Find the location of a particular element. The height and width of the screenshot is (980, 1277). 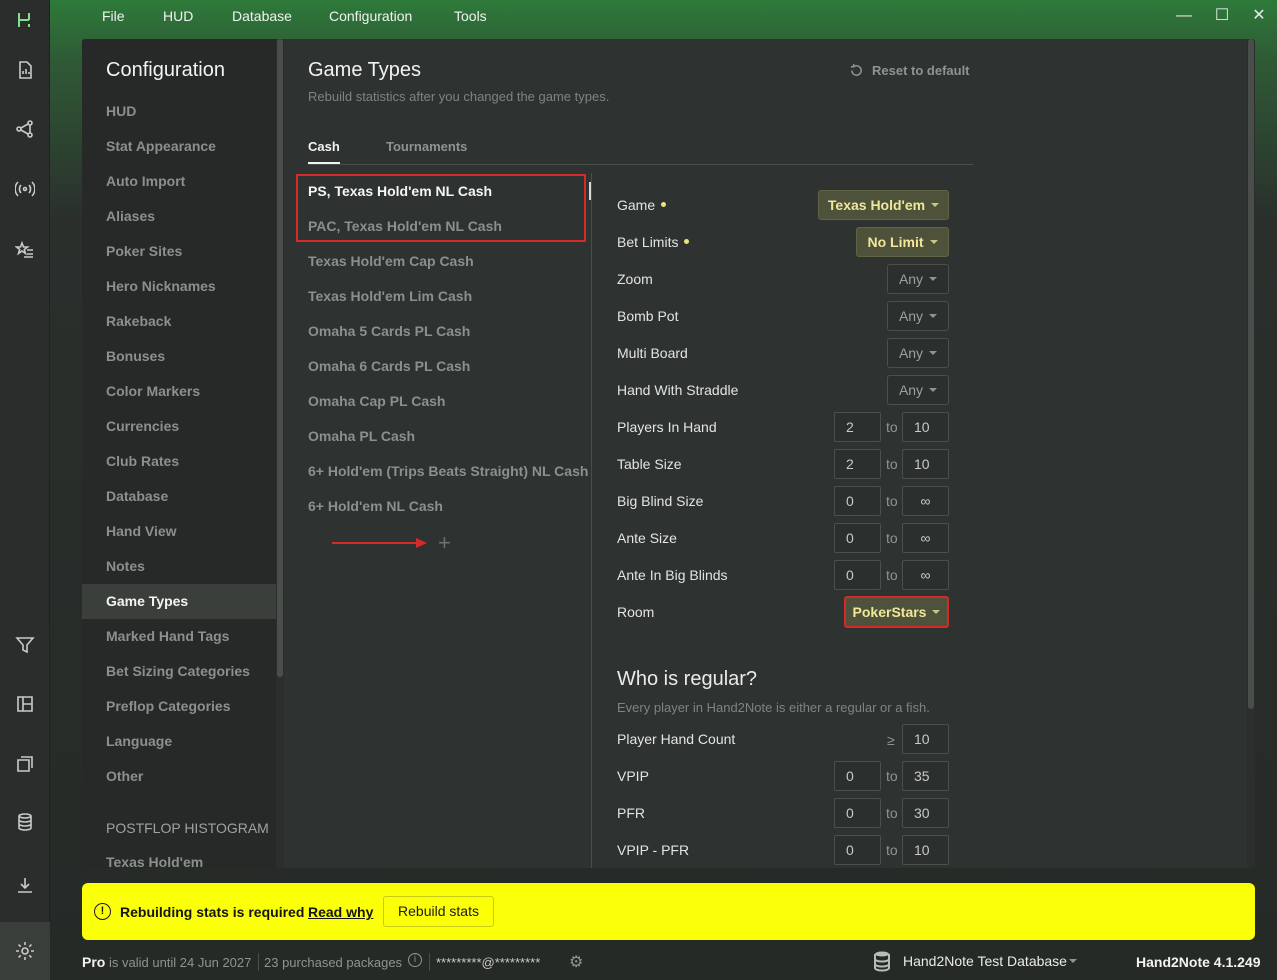

pfr-to-input: 30 is located at coordinates (925, 813).